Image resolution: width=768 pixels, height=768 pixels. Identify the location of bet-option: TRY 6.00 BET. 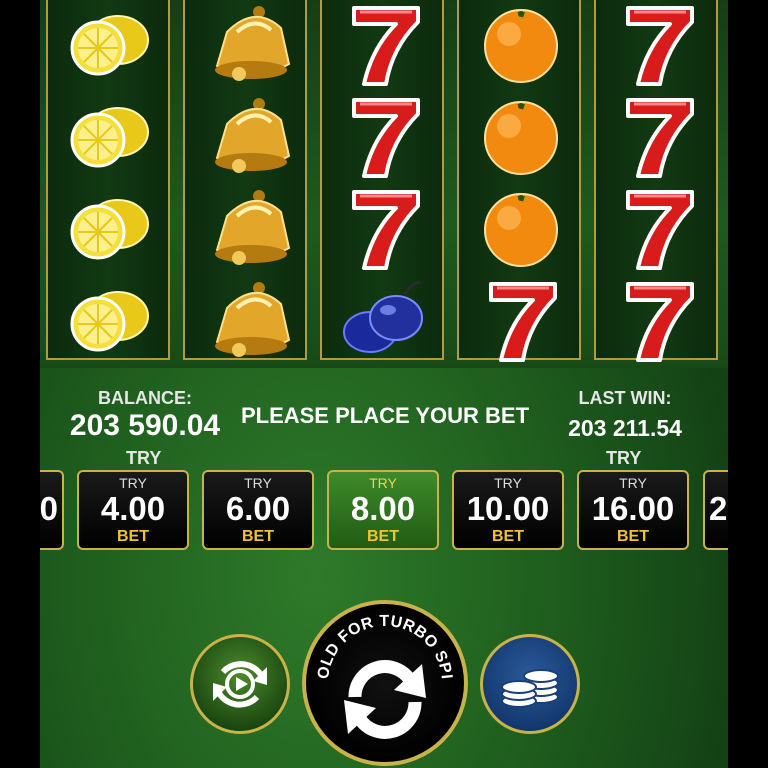
(258, 510).